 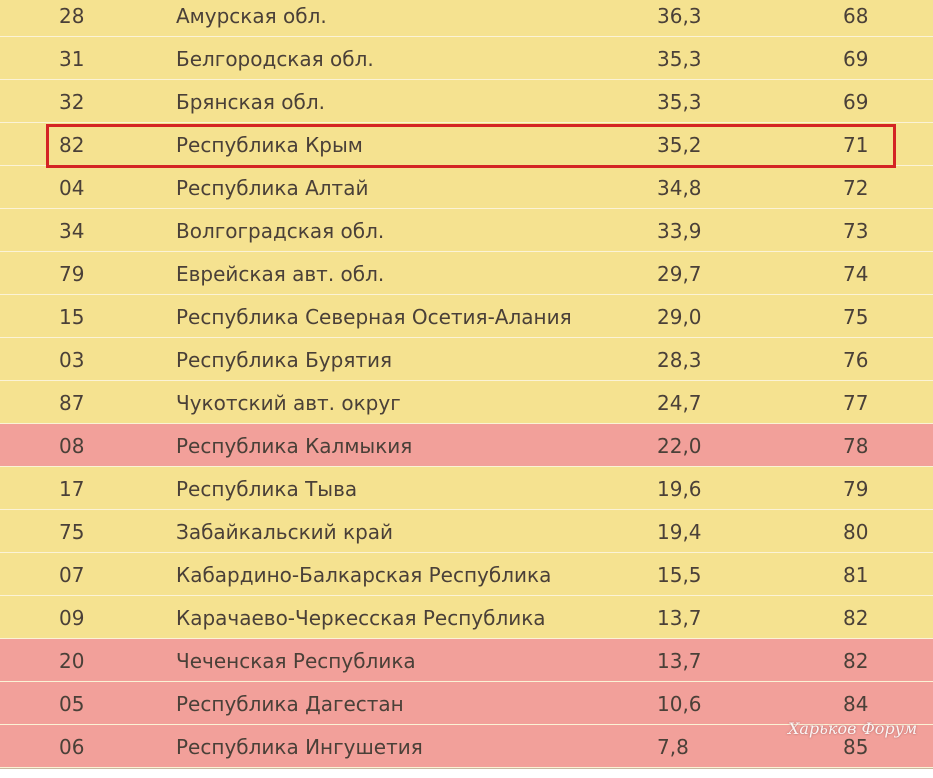 What do you see at coordinates (272, 188) in the screenshot?
I see `region-name-cell: Республика Алтай` at bounding box center [272, 188].